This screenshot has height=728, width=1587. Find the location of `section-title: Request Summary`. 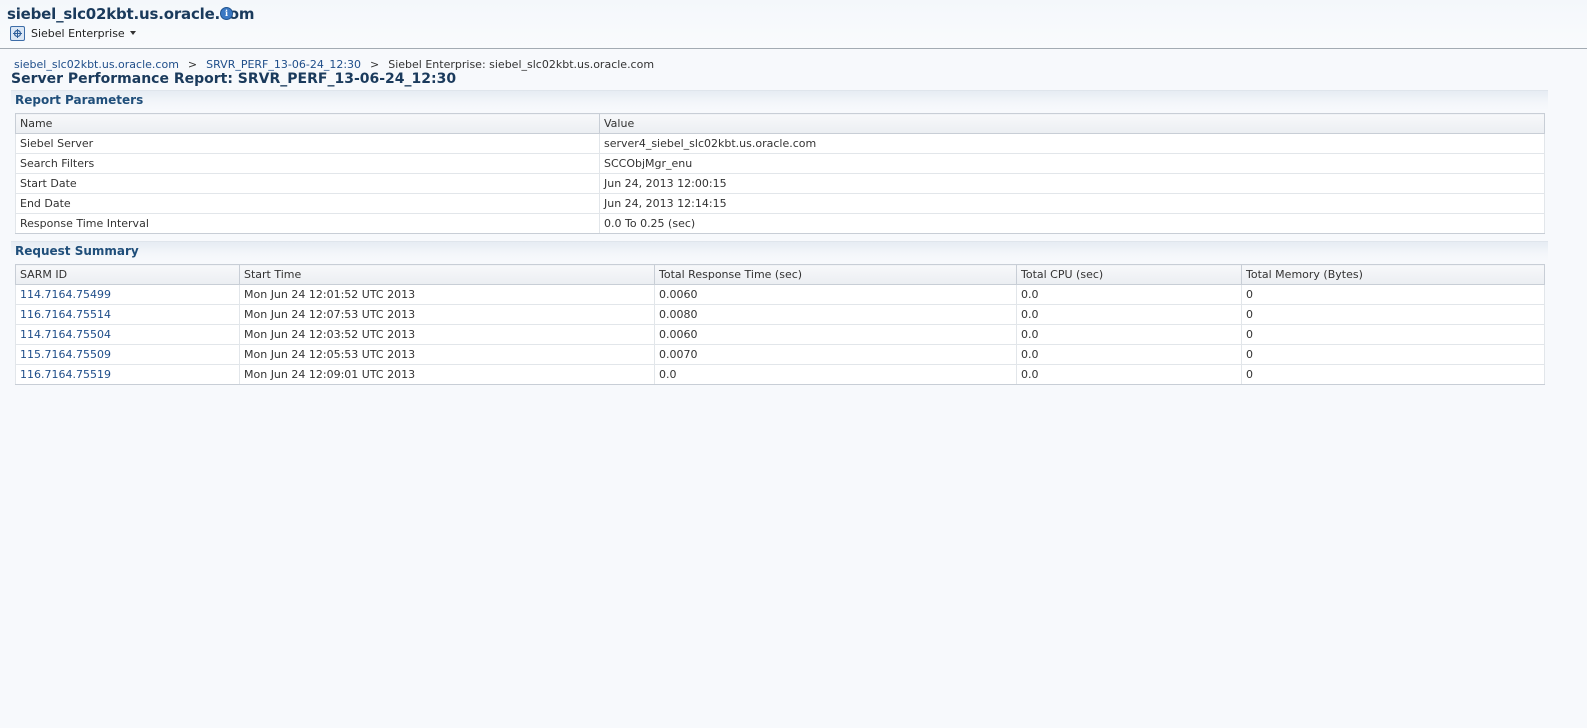

section-title: Request Summary is located at coordinates (77, 251).